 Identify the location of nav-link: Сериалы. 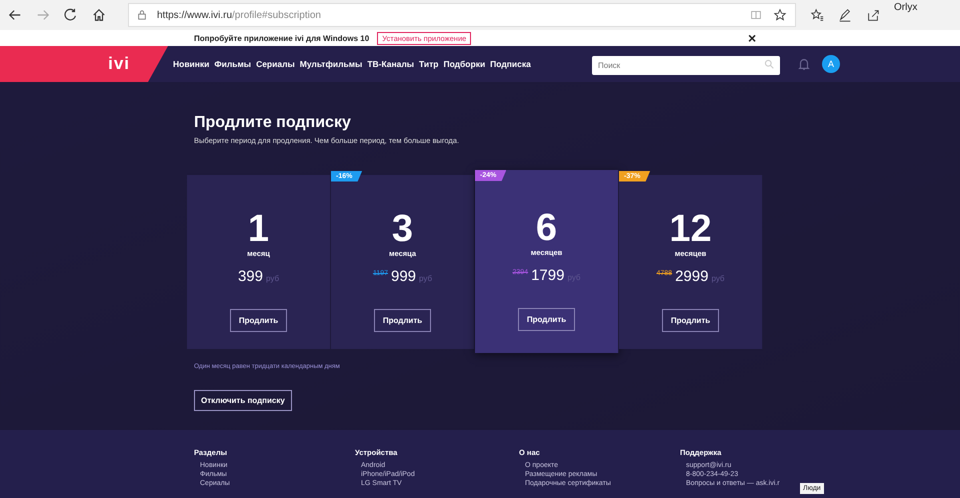
(275, 64).